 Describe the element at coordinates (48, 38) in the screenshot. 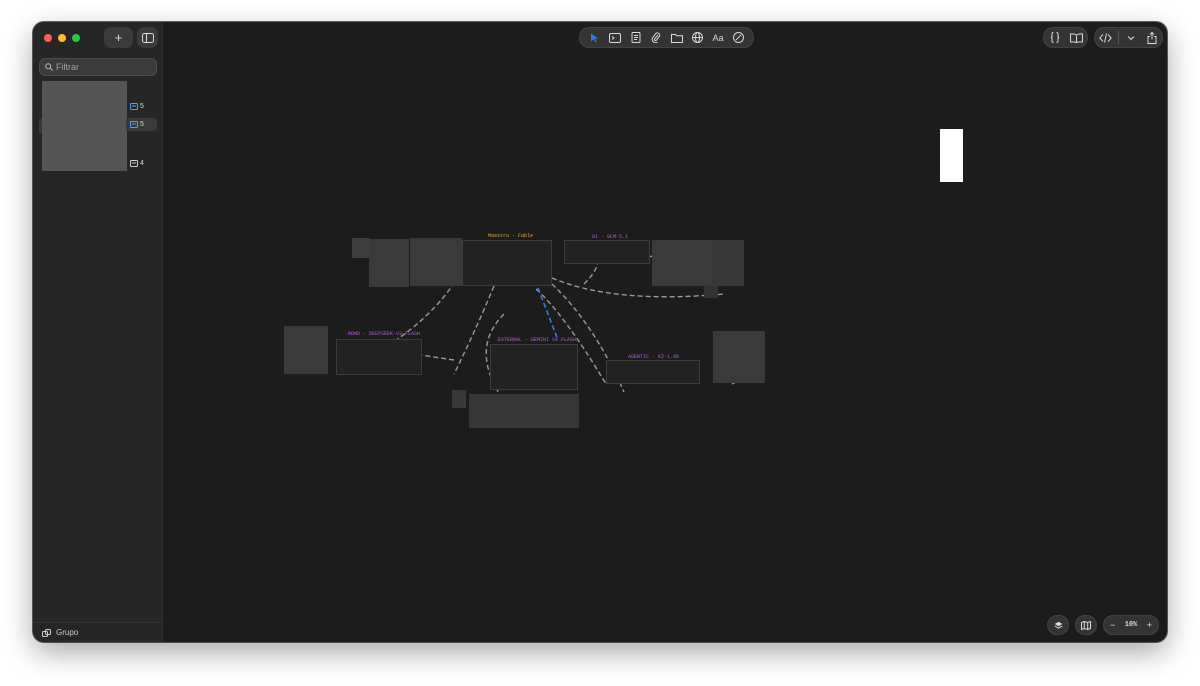

I see `close-window-button` at that location.